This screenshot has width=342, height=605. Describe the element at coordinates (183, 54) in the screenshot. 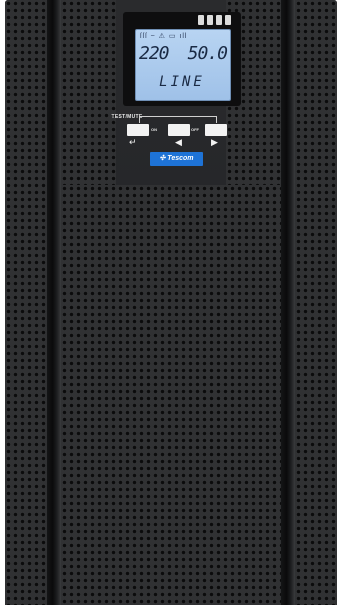

I see `lcd-readout: 220 50.0` at that location.